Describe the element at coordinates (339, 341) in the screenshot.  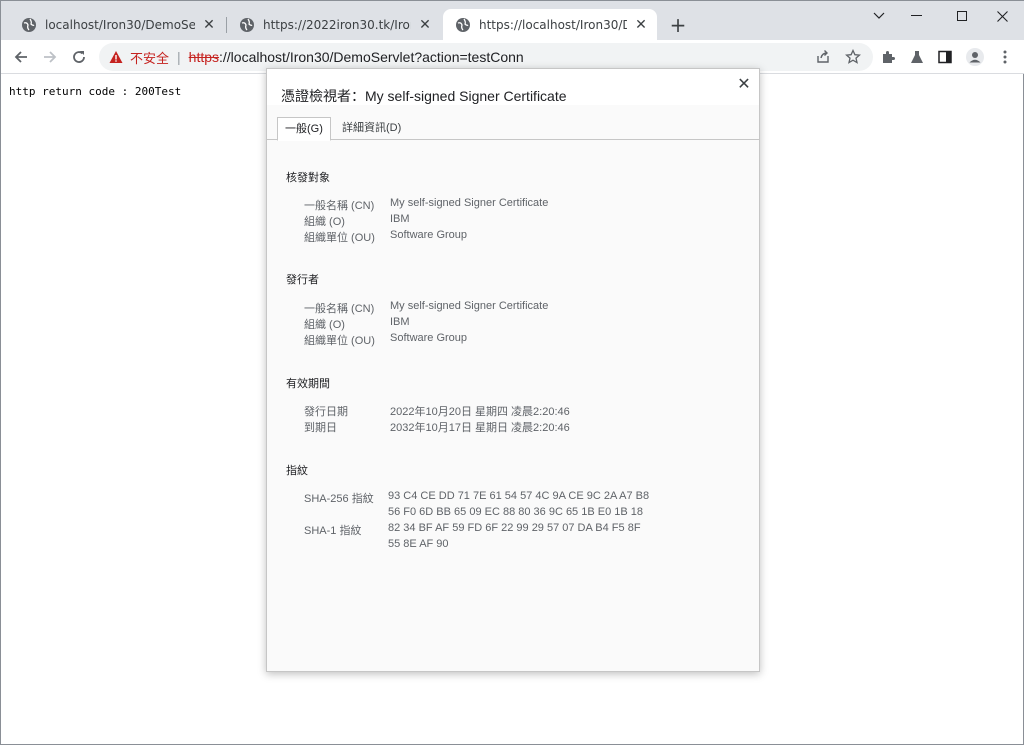
I see `issuer-ou-label: 組織單位 (OU)` at that location.